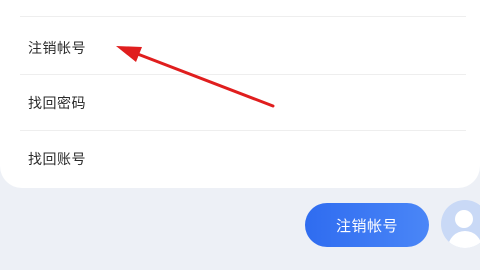 This screenshot has width=480, height=270. What do you see at coordinates (464, 239) in the screenshot?
I see `avatar-shoulders` at bounding box center [464, 239].